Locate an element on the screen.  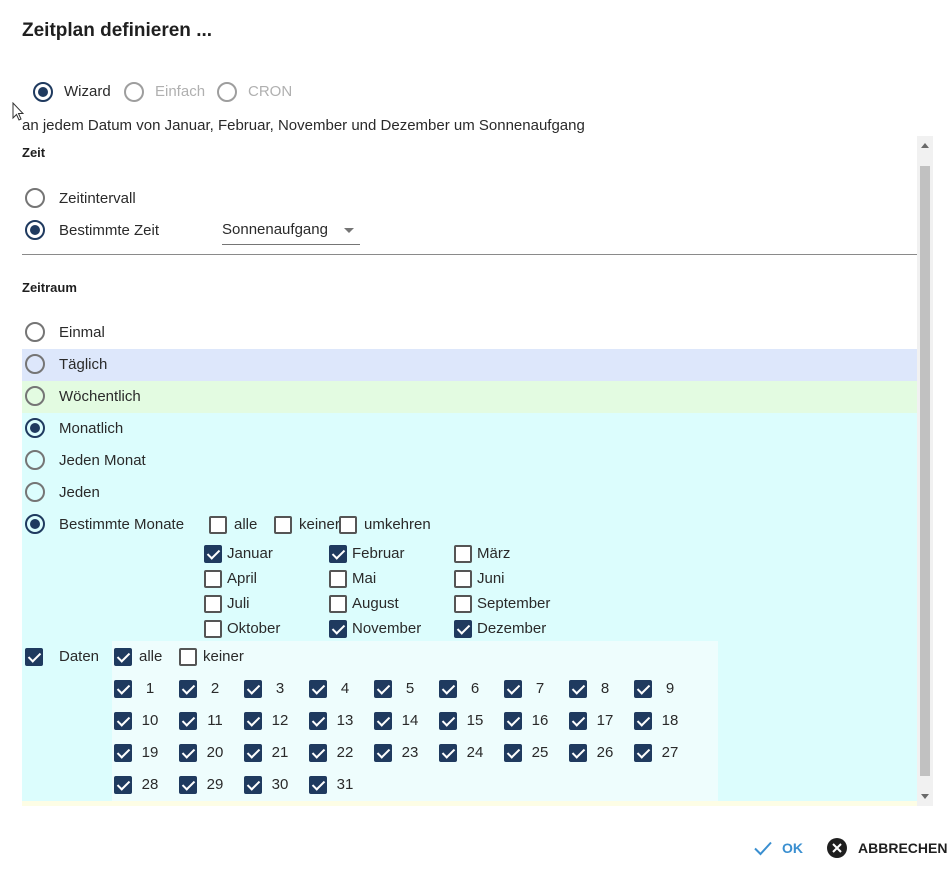
period-every-month-label: Jeden Monat is located at coordinates (102, 460).